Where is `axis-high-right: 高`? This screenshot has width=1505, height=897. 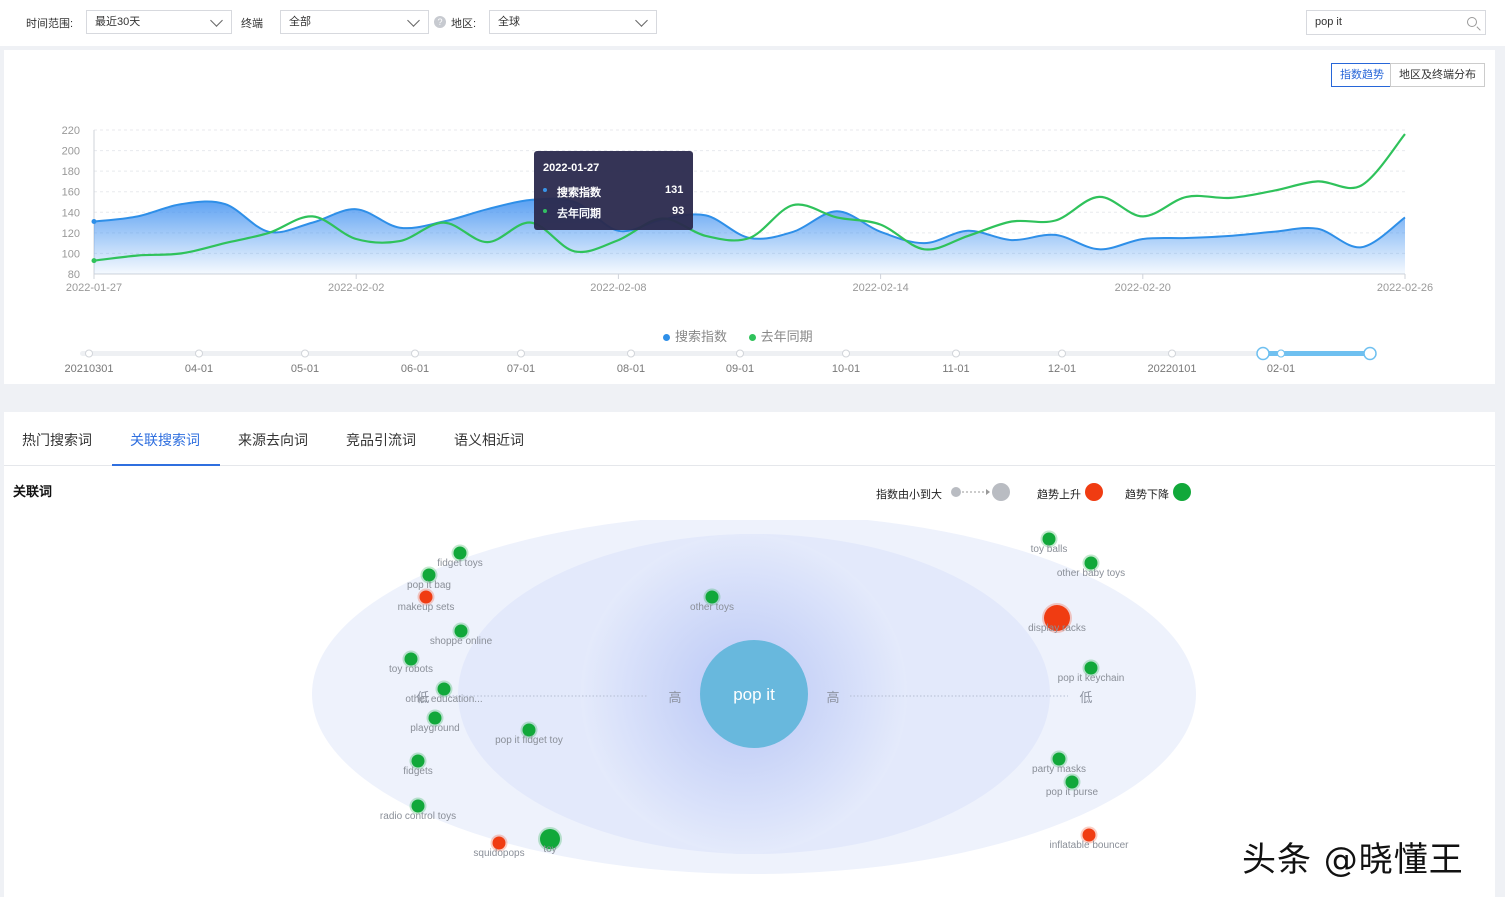 axis-high-right: 高 is located at coordinates (832, 697).